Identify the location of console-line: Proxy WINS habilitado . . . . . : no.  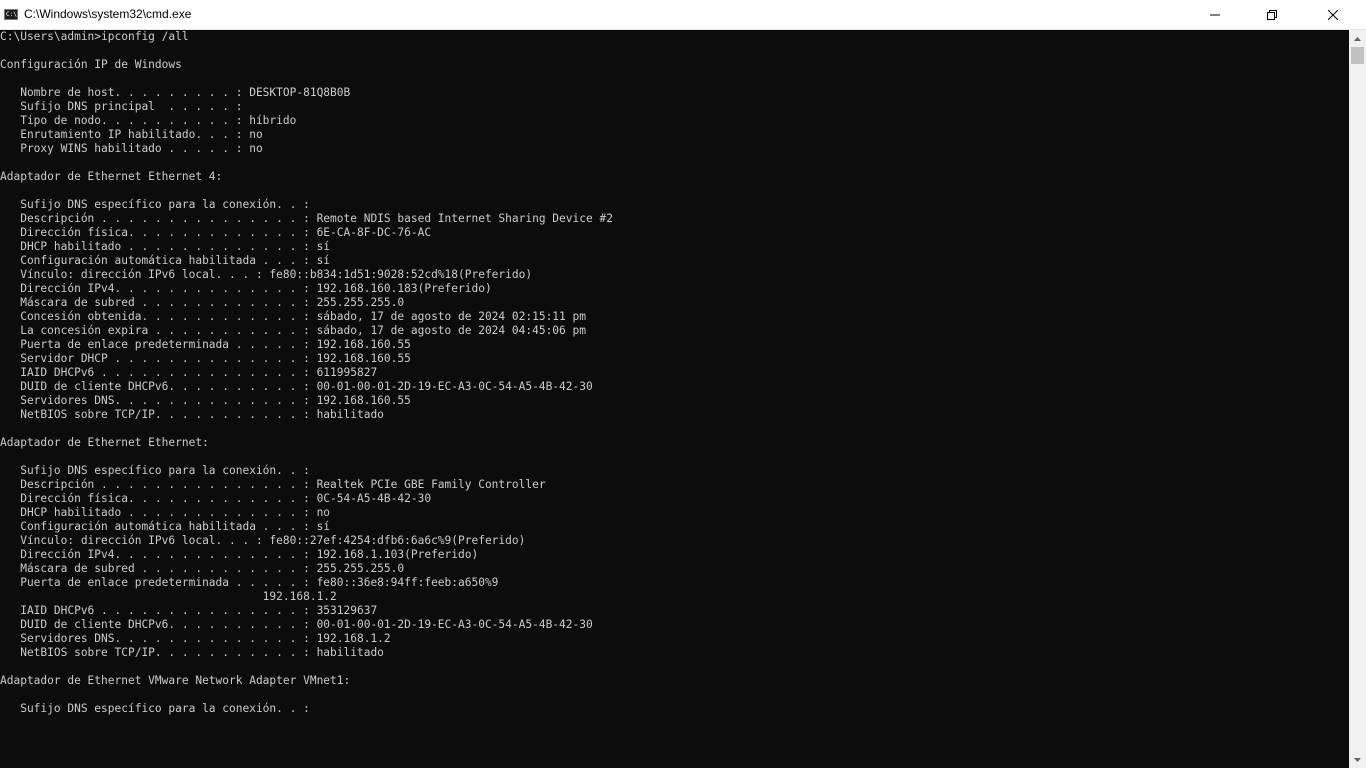
(131, 148).